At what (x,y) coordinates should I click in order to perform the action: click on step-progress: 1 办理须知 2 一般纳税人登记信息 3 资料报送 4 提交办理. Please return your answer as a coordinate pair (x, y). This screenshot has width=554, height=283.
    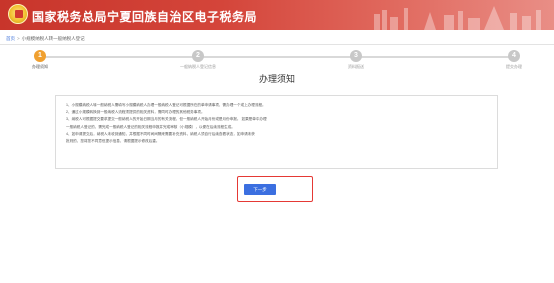
    Looking at the image, I should click on (277, 61).